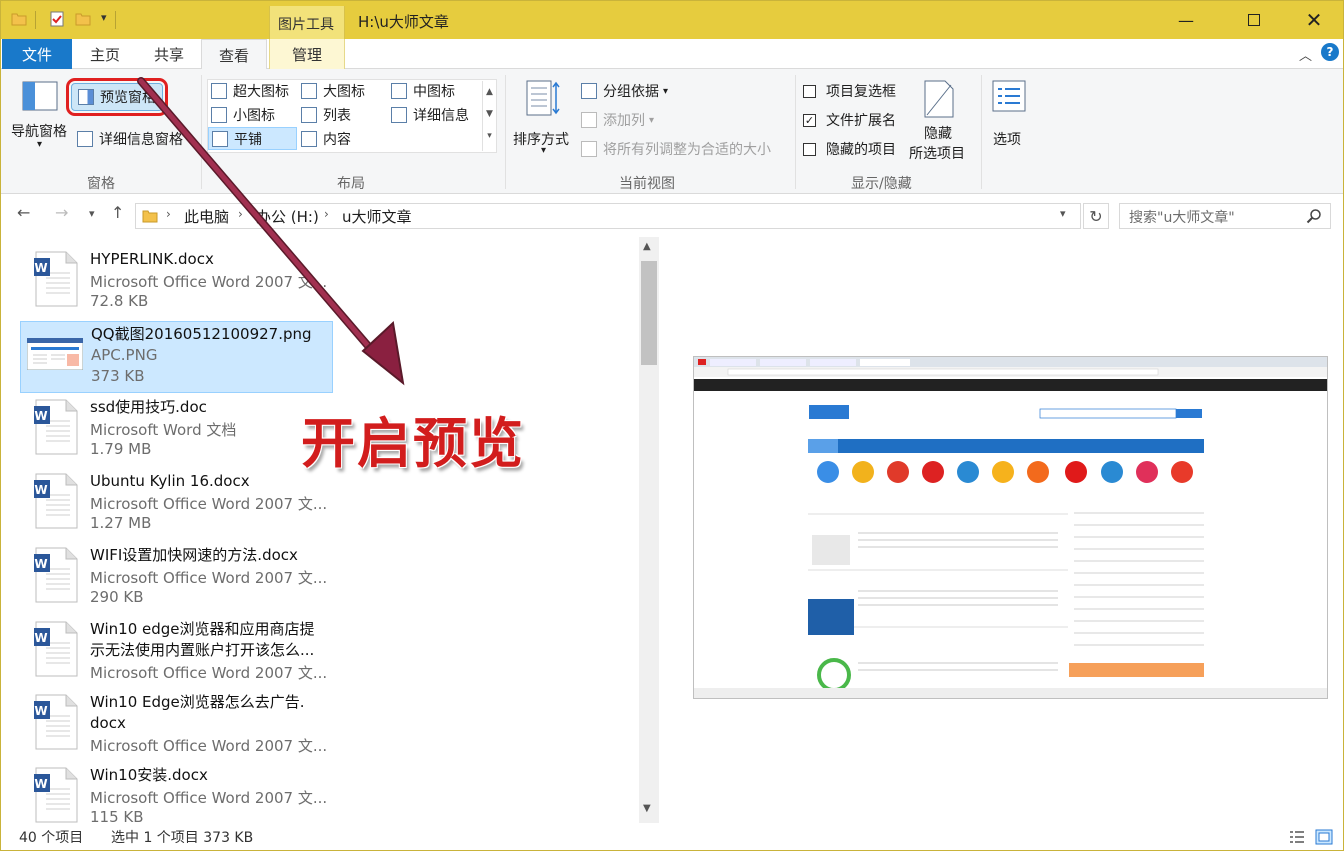 The image size is (1344, 851). Describe the element at coordinates (543, 98) in the screenshot. I see `sort-by-icon` at that location.